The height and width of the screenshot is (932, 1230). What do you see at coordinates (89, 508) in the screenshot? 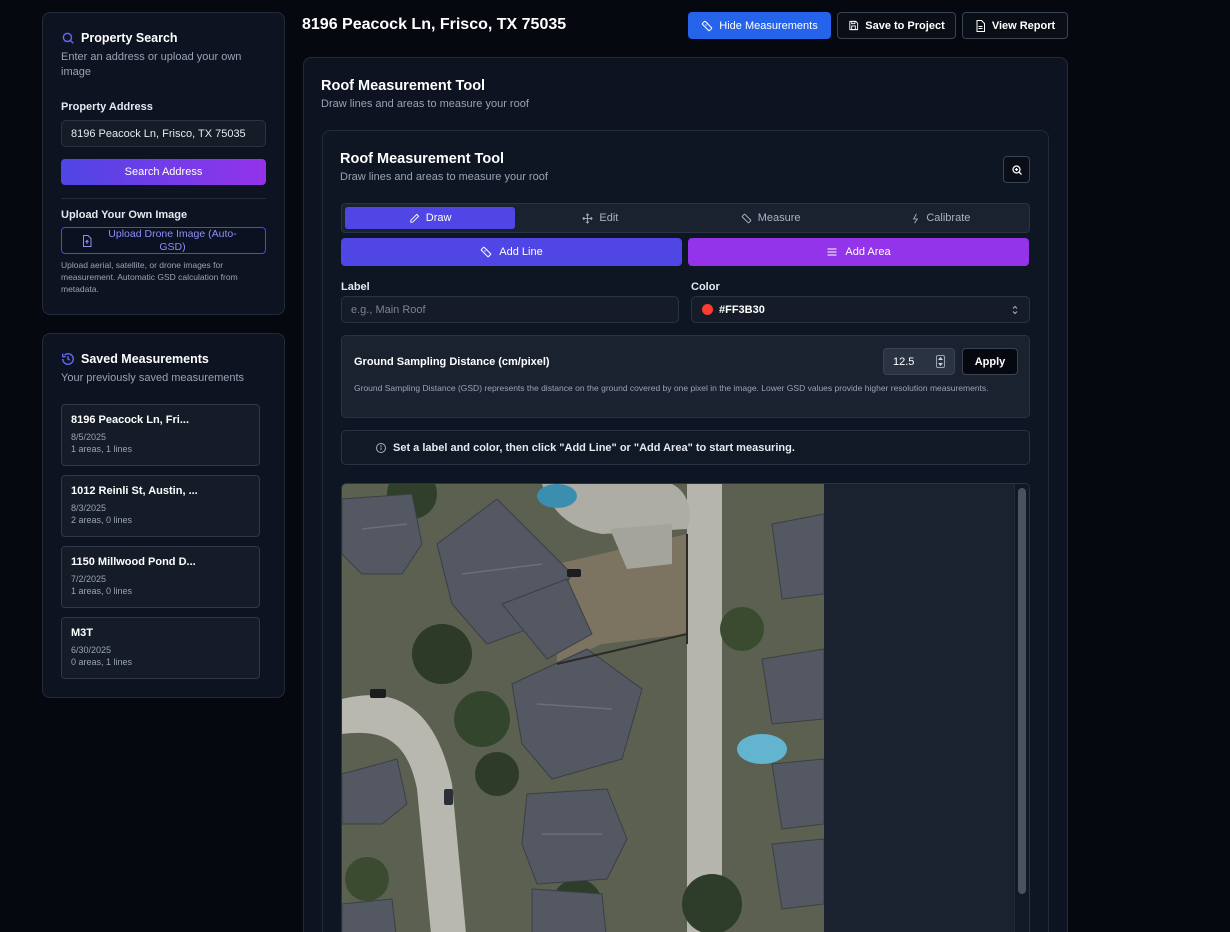
I see `saved-item-date: 8/3/2025` at bounding box center [89, 508].